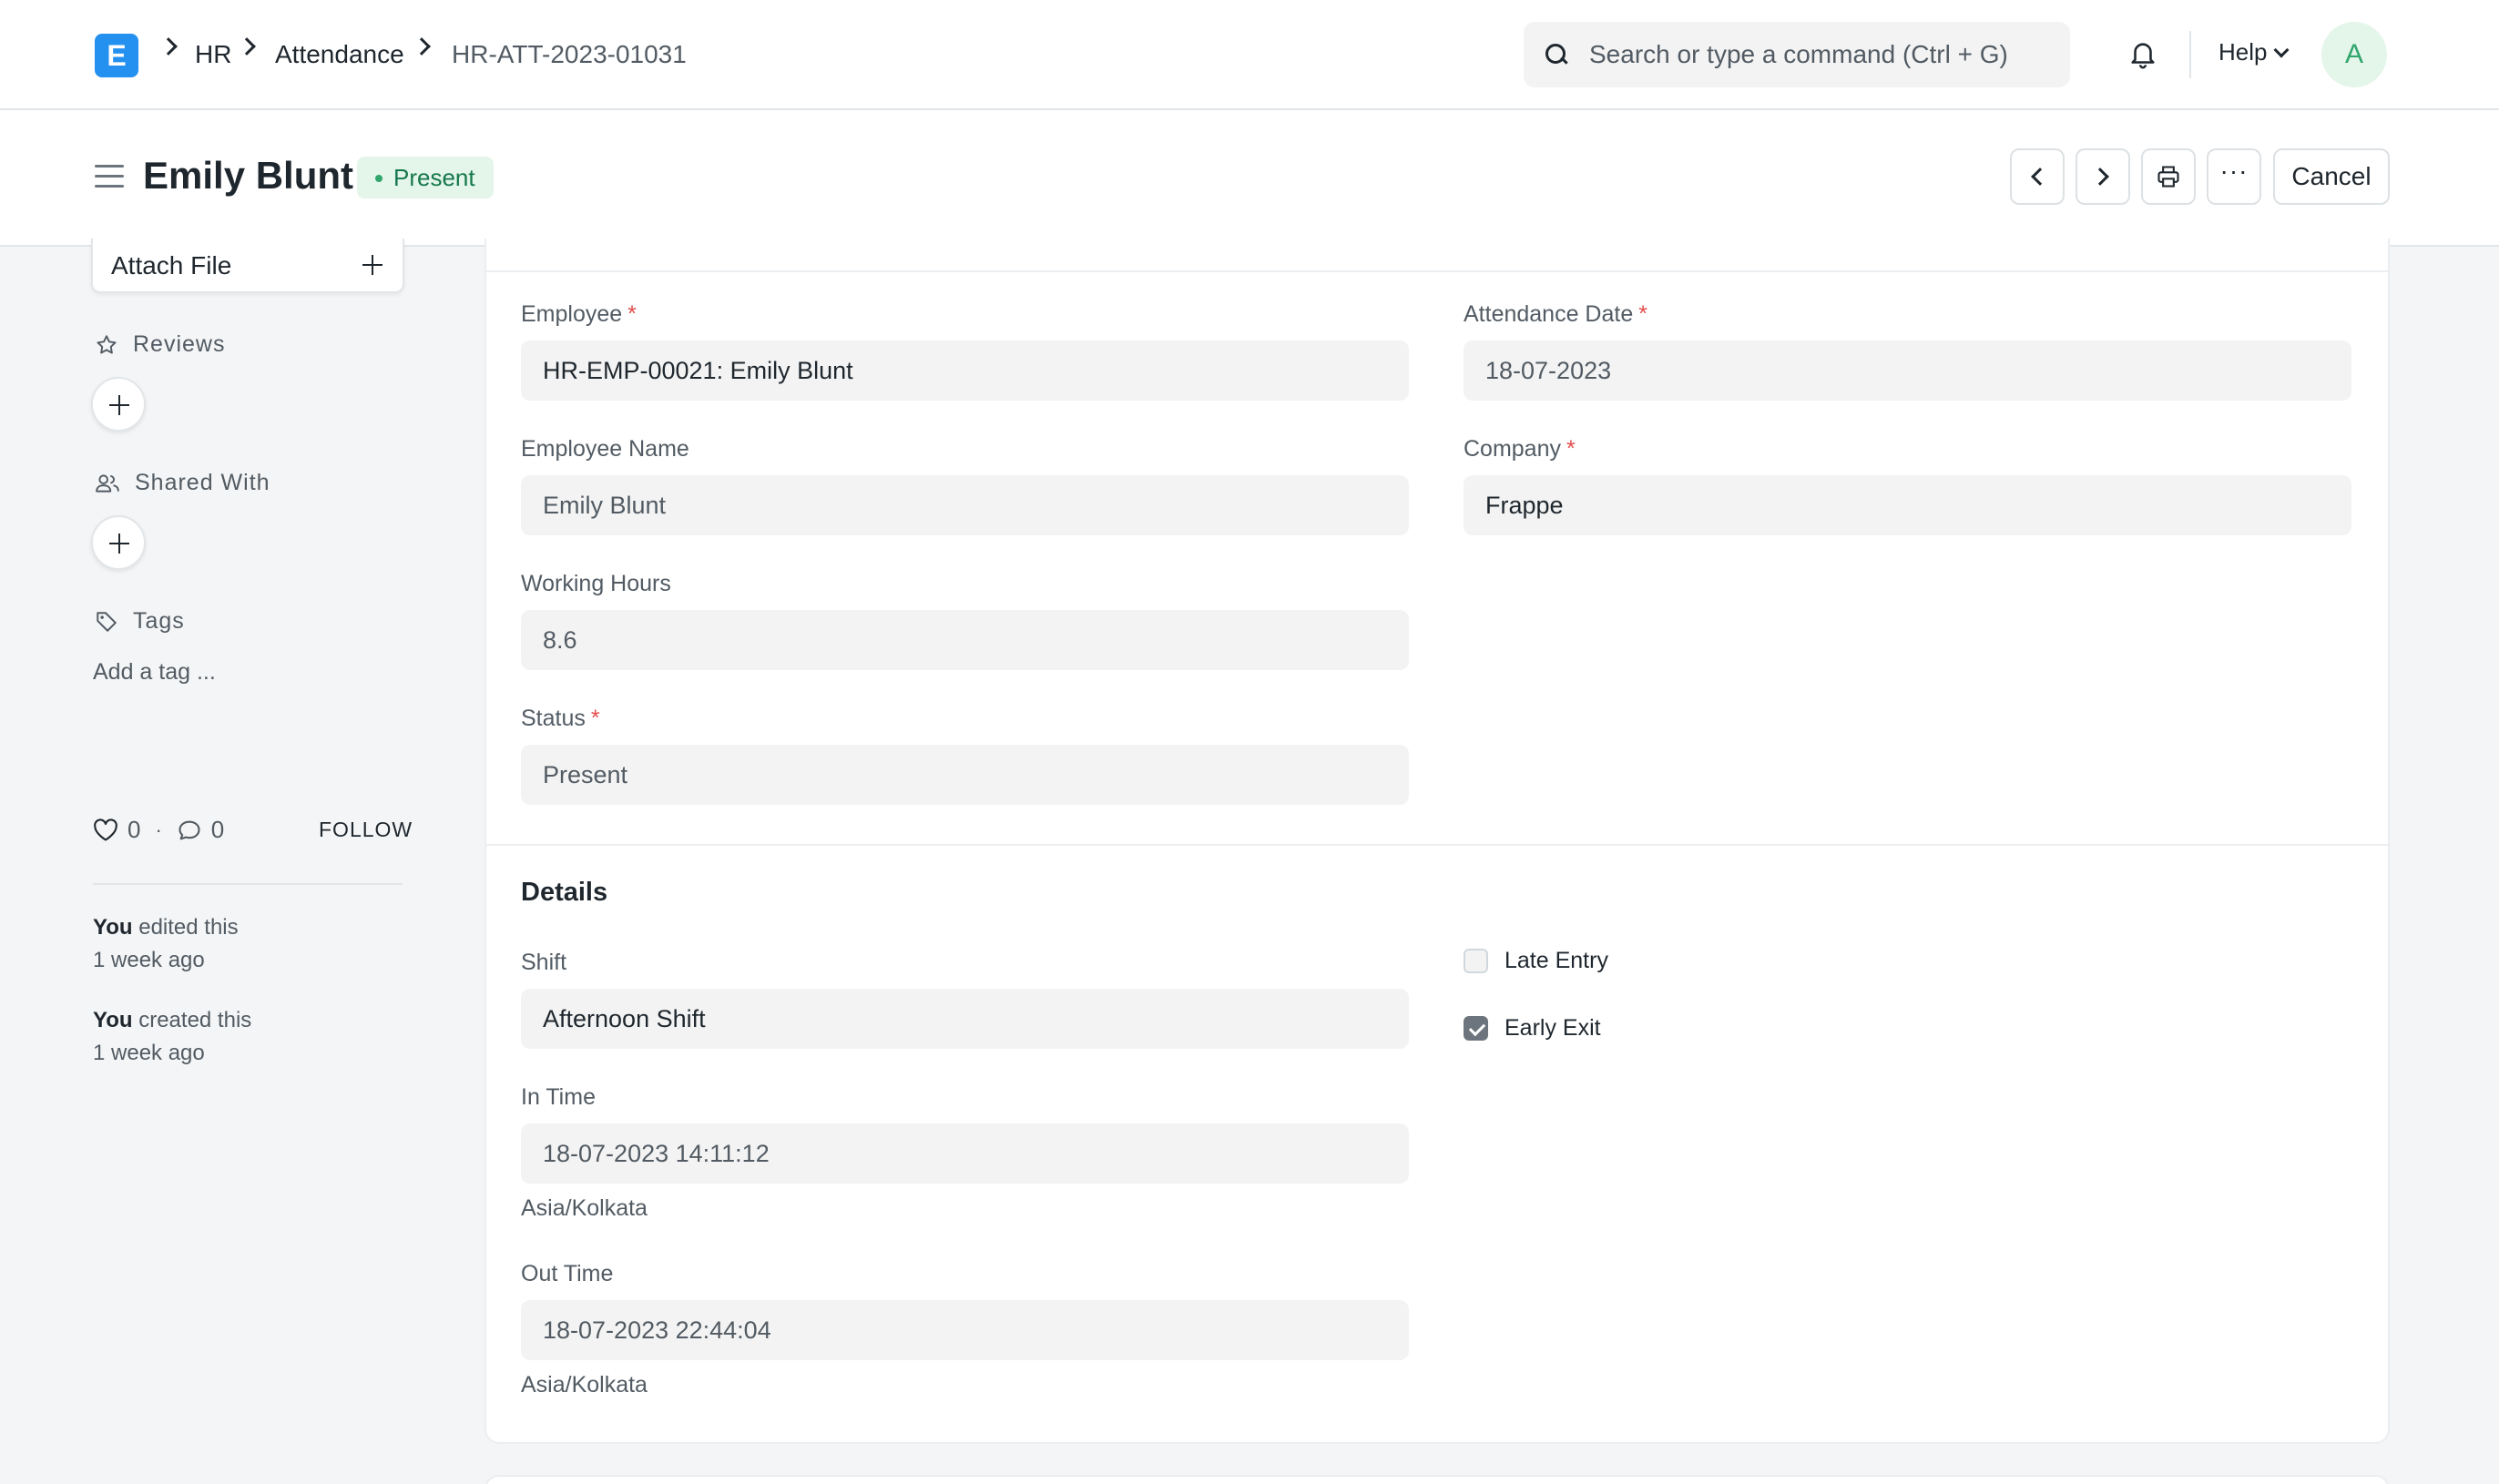 The width and height of the screenshot is (2499, 1484). I want to click on employee-name-field: Emily Blunt, so click(965, 505).